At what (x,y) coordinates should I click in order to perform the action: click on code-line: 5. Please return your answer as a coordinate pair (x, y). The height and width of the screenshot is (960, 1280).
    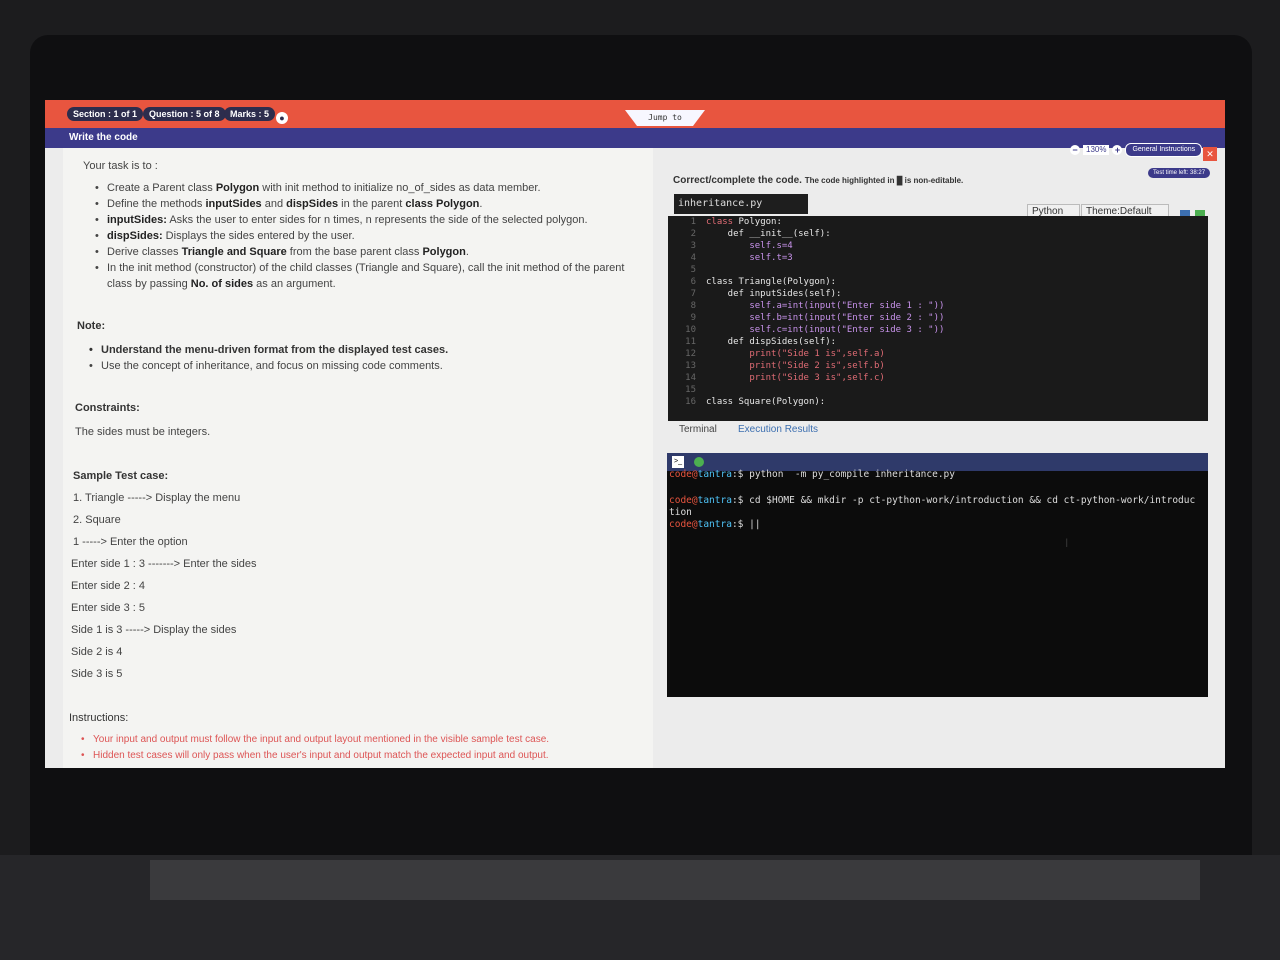
    Looking at the image, I should click on (693, 270).